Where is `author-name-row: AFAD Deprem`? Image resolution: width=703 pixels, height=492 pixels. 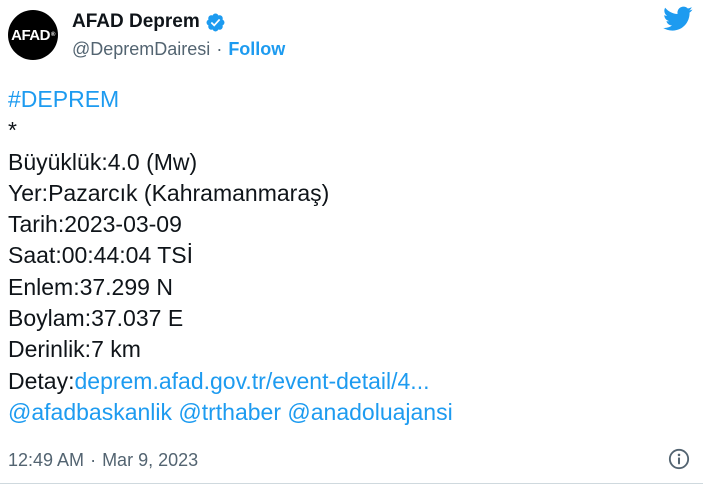 author-name-row: AFAD Deprem is located at coordinates (149, 22).